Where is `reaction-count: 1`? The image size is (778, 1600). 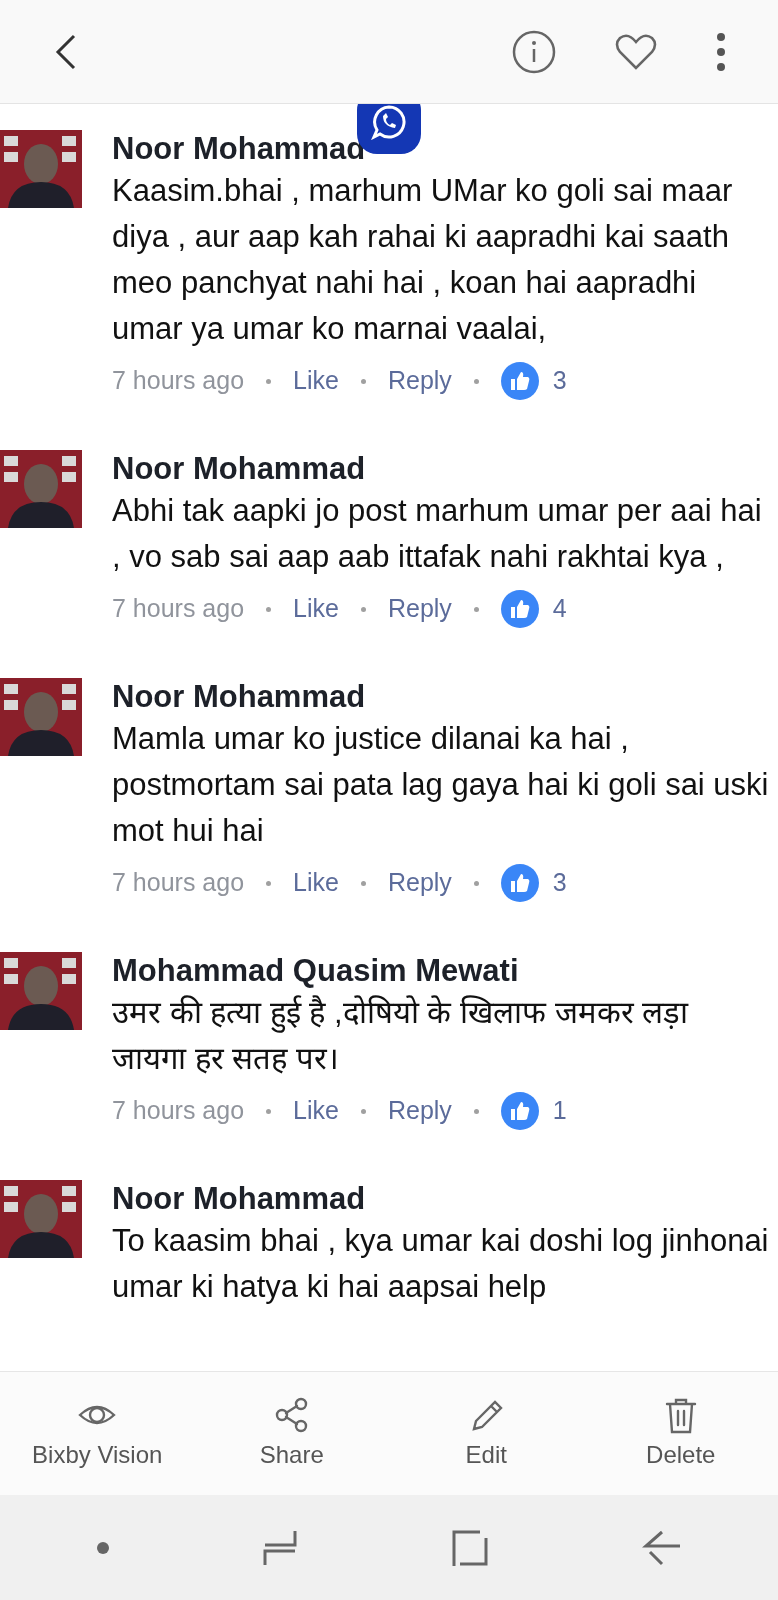
reaction-count: 1 is located at coordinates (559, 1111).